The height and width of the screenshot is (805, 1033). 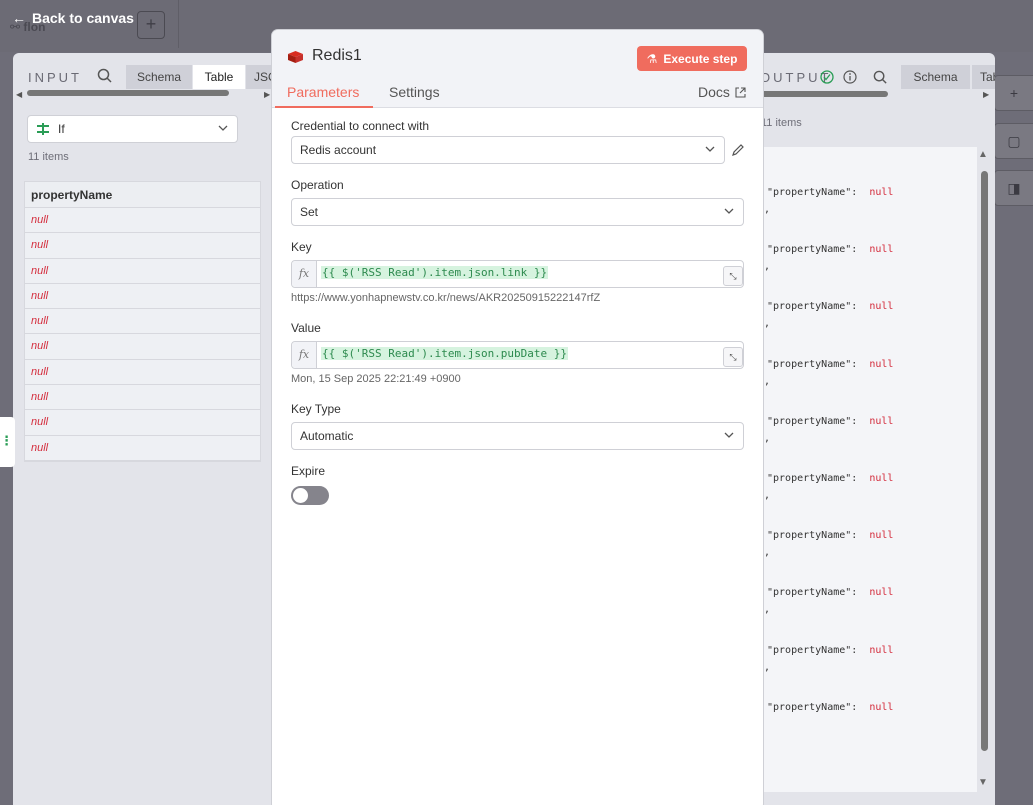 I want to click on back-to-canvas-label: Back to canvas, so click(x=83, y=18).